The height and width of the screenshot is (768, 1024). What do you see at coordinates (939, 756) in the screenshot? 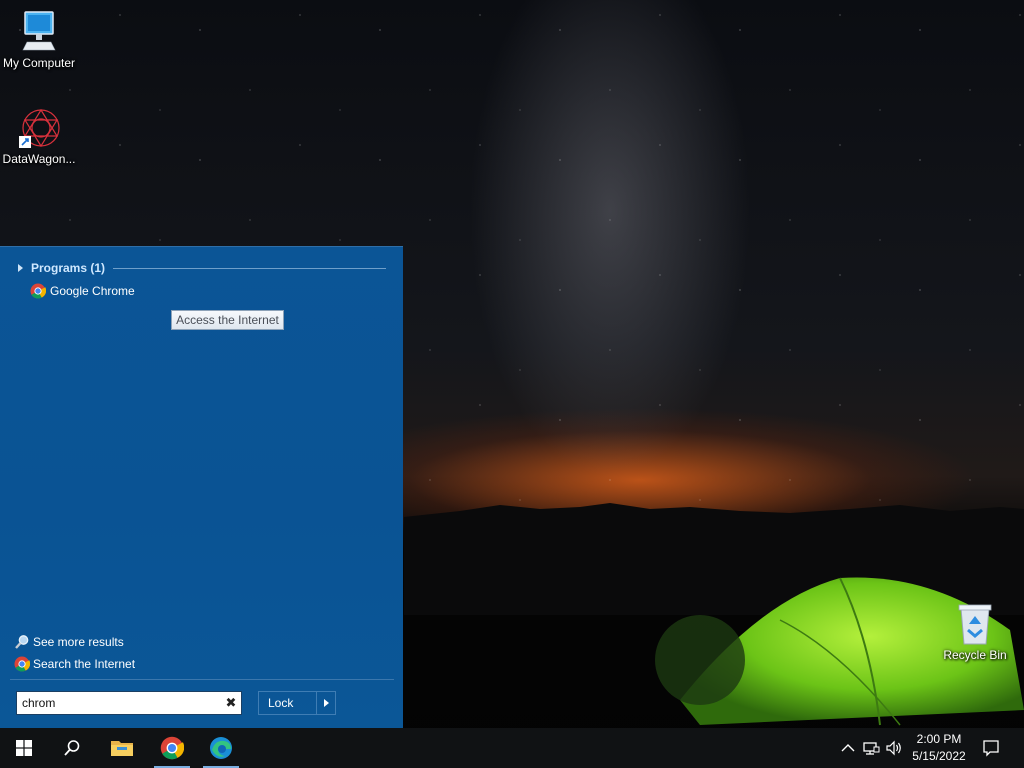
I see `clock-date: 5/15/2022` at bounding box center [939, 756].